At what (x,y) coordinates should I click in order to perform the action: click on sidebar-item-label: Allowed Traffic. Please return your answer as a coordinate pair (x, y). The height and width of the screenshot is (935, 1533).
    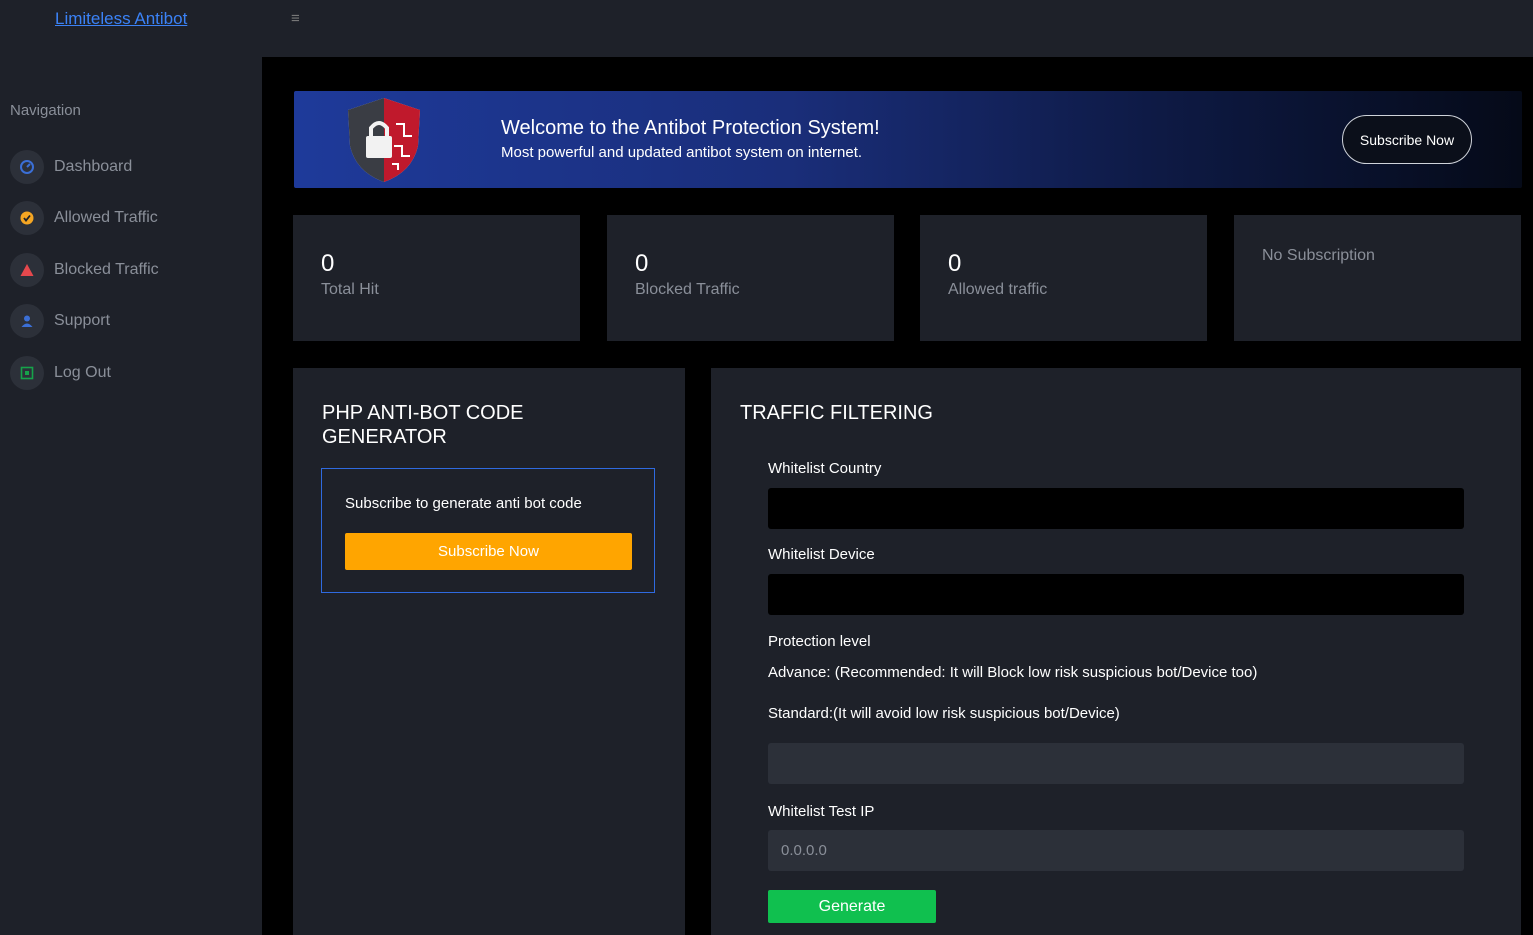
    Looking at the image, I should click on (106, 217).